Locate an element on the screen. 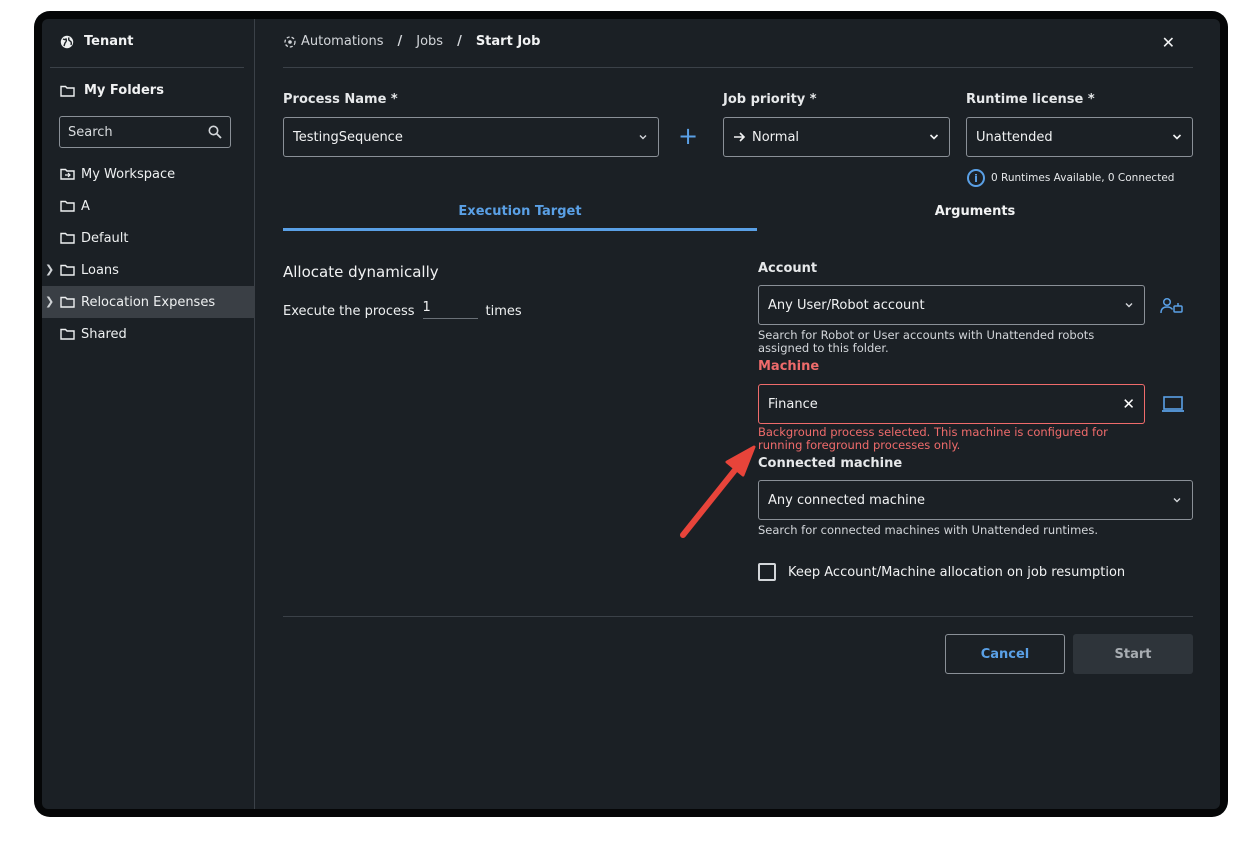  sidebar-item-label: Loans is located at coordinates (100, 270).